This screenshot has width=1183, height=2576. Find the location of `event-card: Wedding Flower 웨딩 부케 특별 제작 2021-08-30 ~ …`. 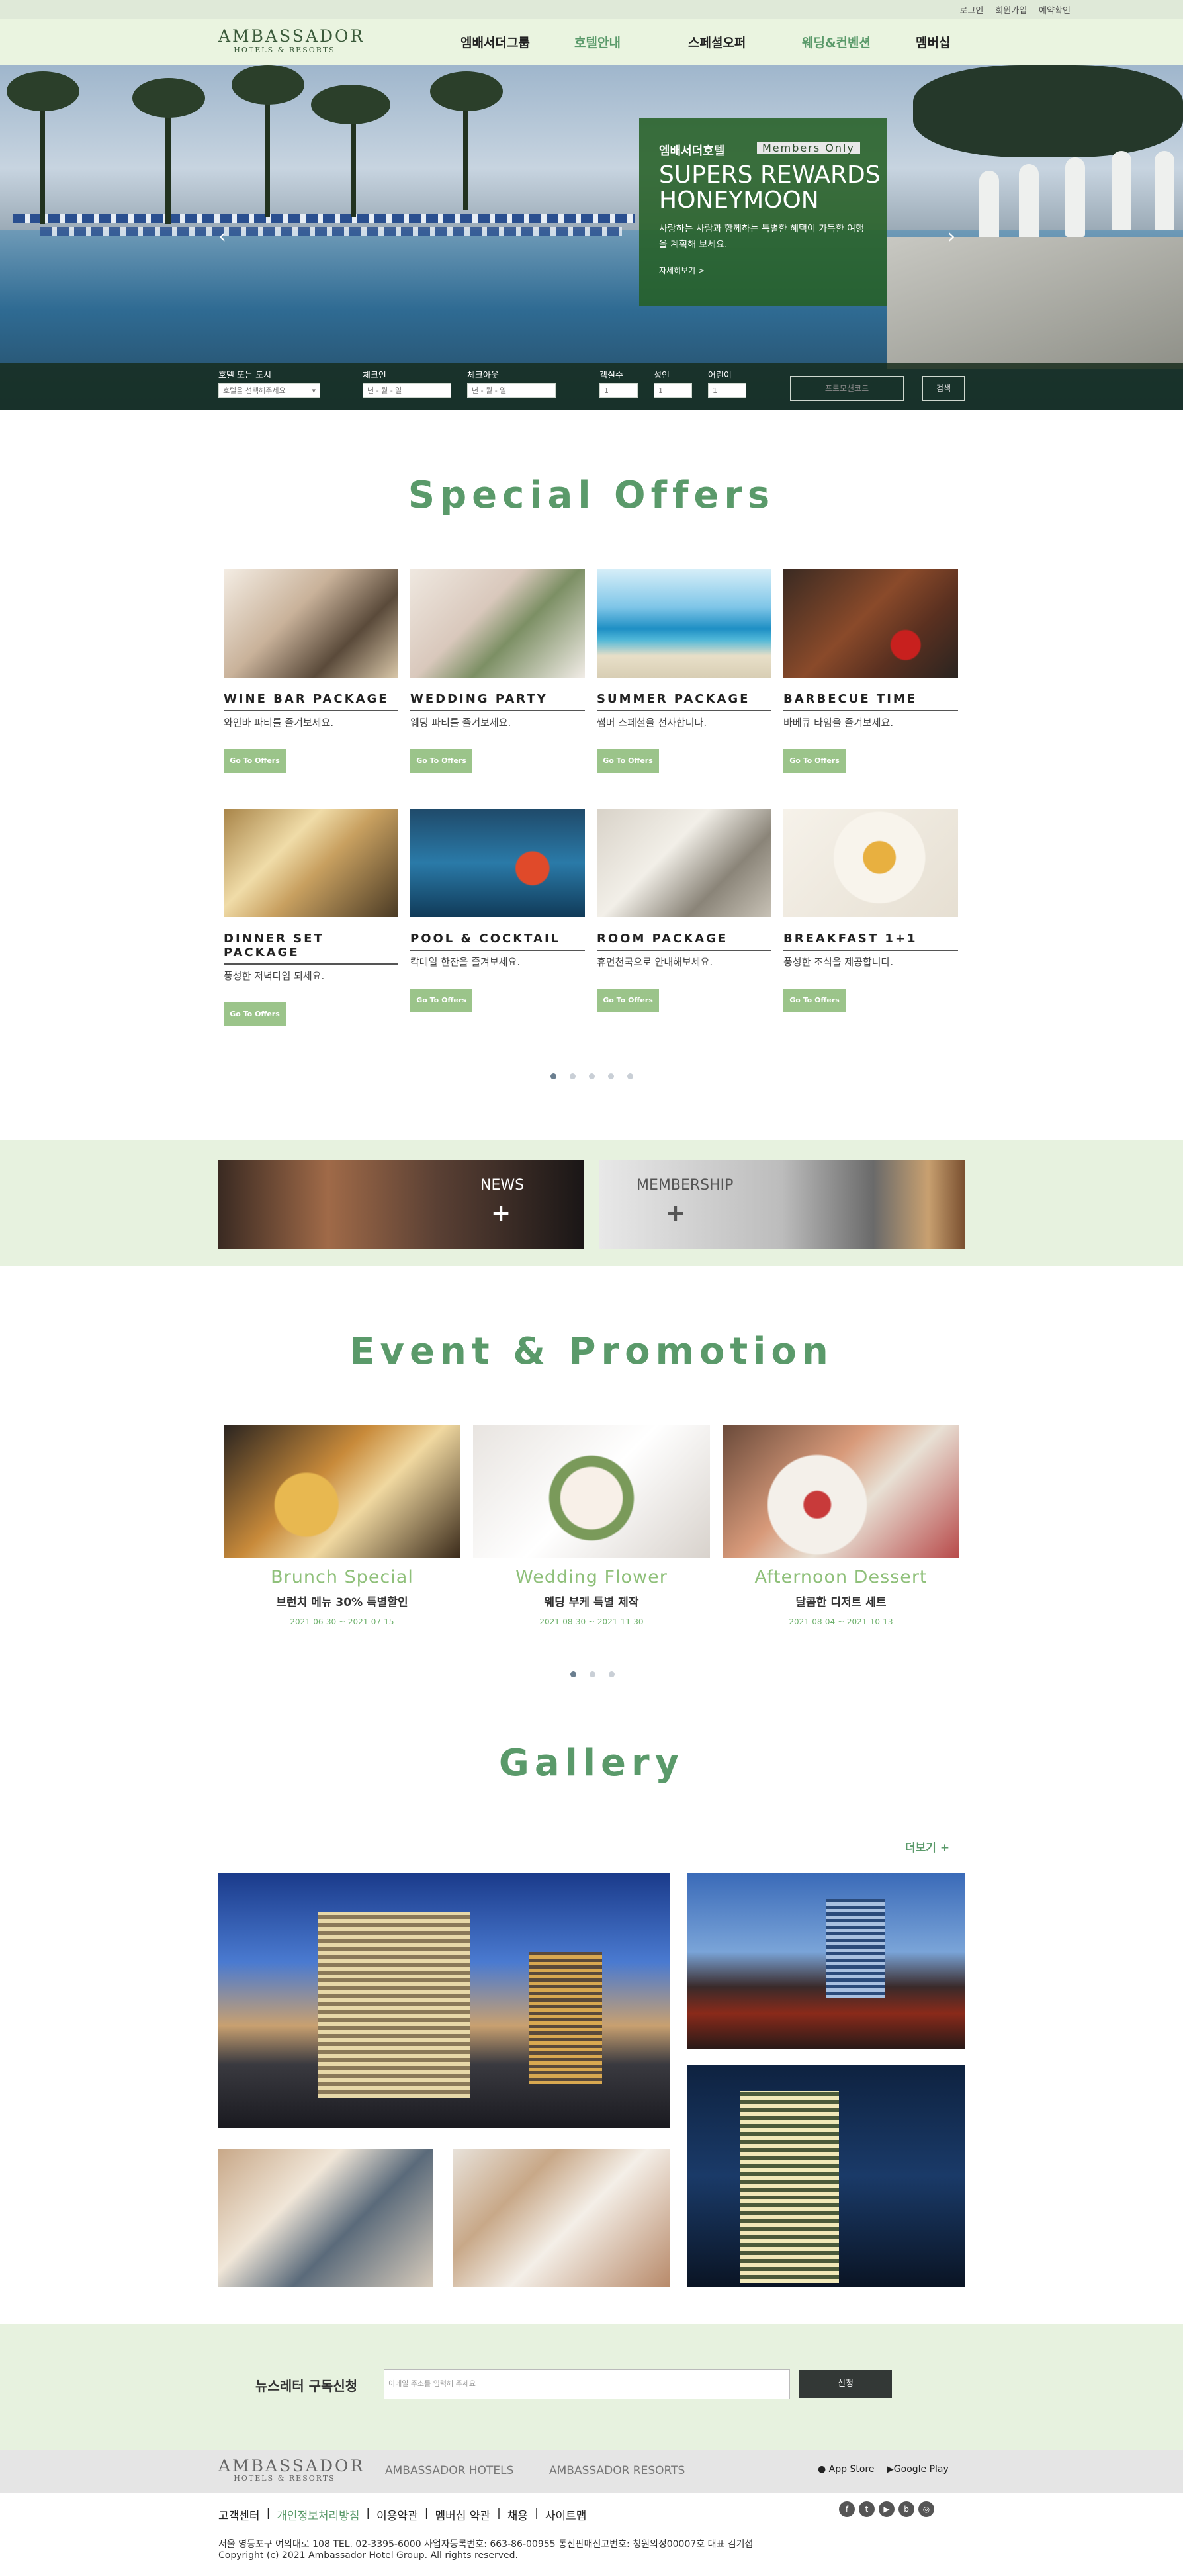

event-card: Wedding Flower 웨딩 부케 특별 제작 2021-08-30 ~ … is located at coordinates (591, 1525).